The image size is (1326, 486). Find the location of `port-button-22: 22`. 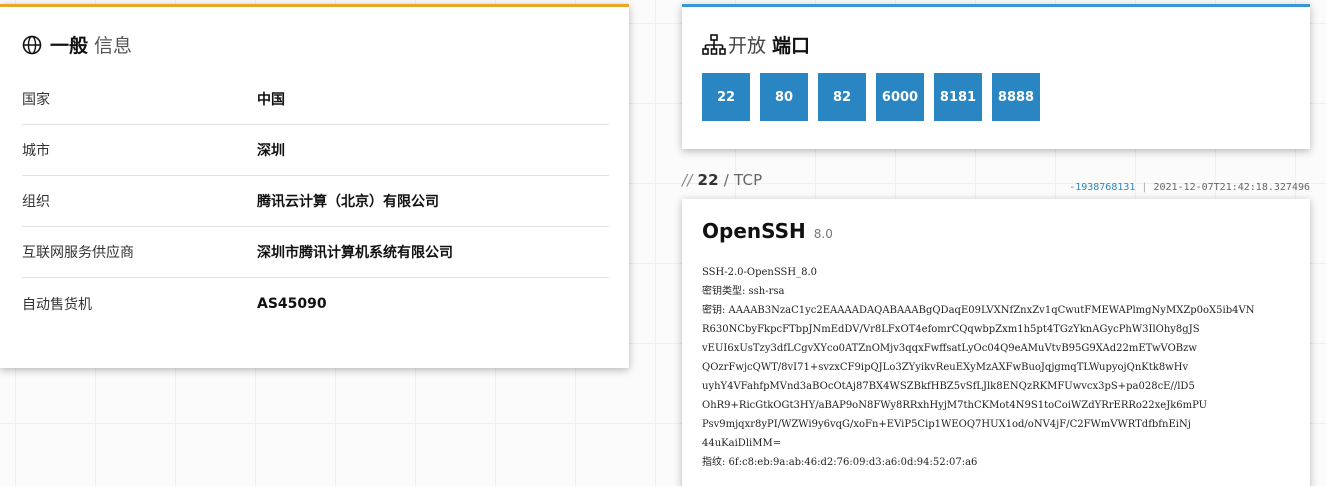

port-button-22: 22 is located at coordinates (726, 97).